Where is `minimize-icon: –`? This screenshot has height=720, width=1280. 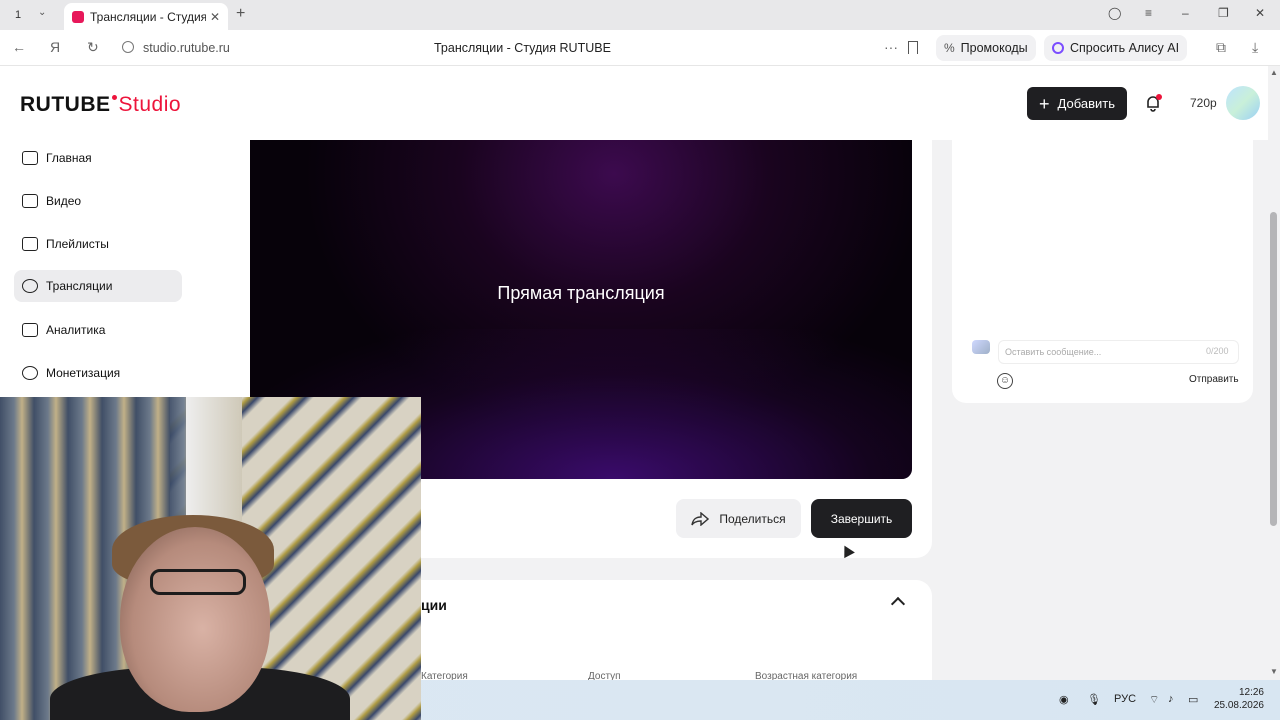
minimize-icon: – is located at coordinates (1185, 13).